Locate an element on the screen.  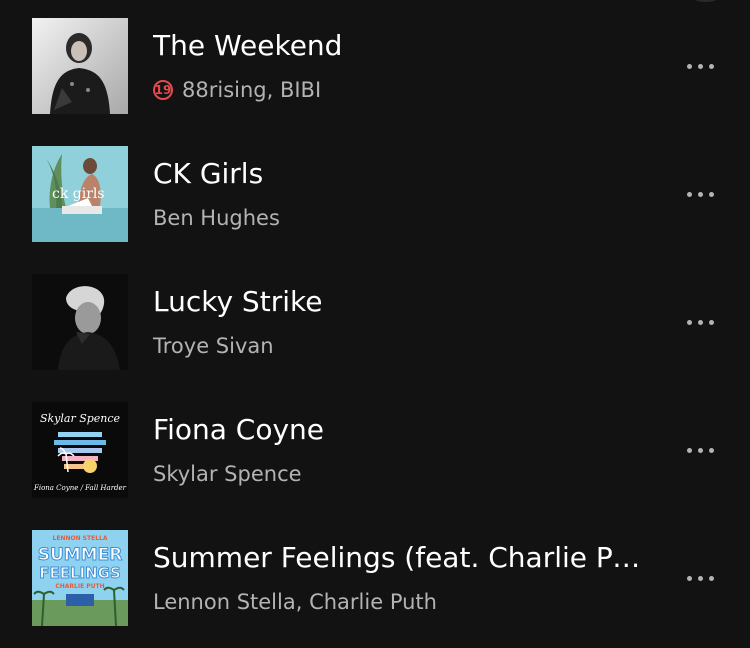
track-subtitle: Skylar Spence is located at coordinates (227, 474).